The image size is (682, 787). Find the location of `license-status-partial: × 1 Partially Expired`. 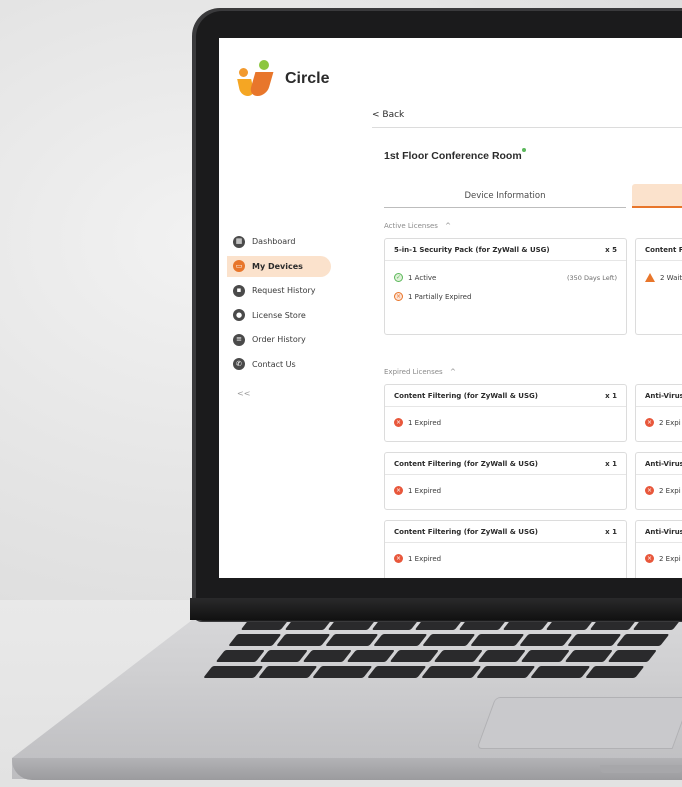

license-status-partial: × 1 Partially Expired is located at coordinates (505, 296).